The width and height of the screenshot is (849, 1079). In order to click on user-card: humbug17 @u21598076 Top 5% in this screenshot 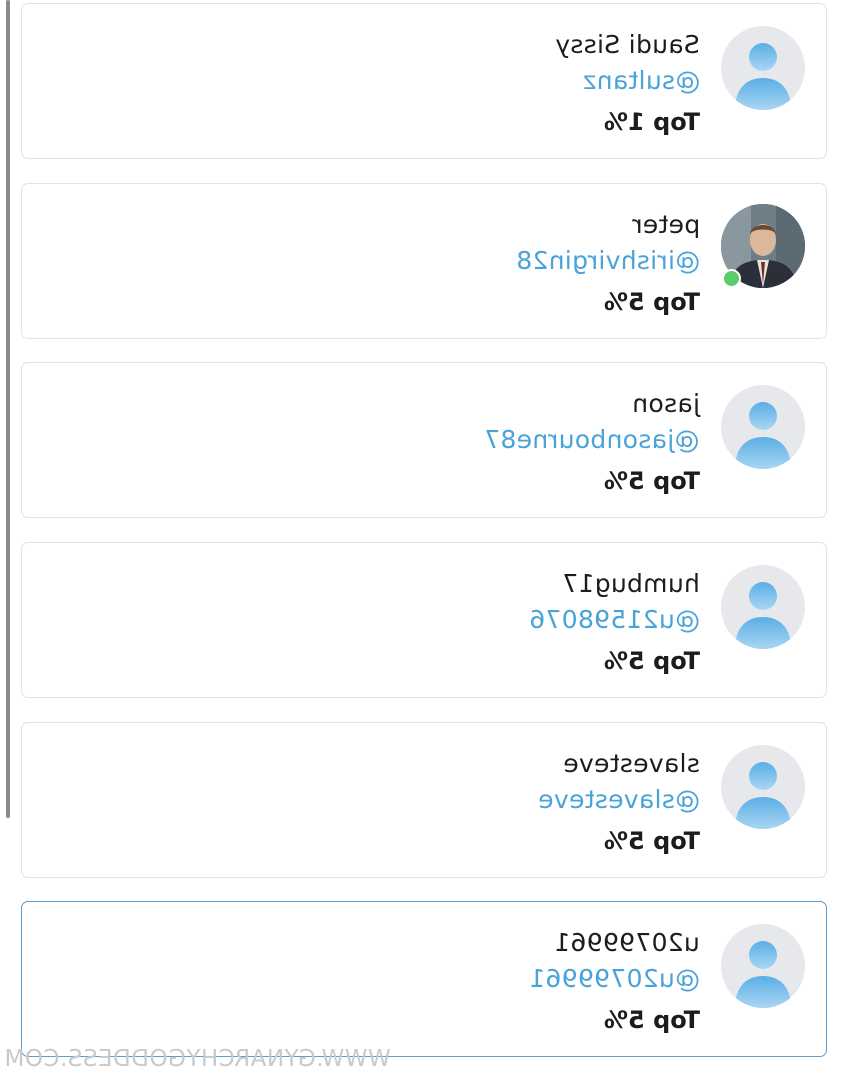, I will do `click(424, 620)`.